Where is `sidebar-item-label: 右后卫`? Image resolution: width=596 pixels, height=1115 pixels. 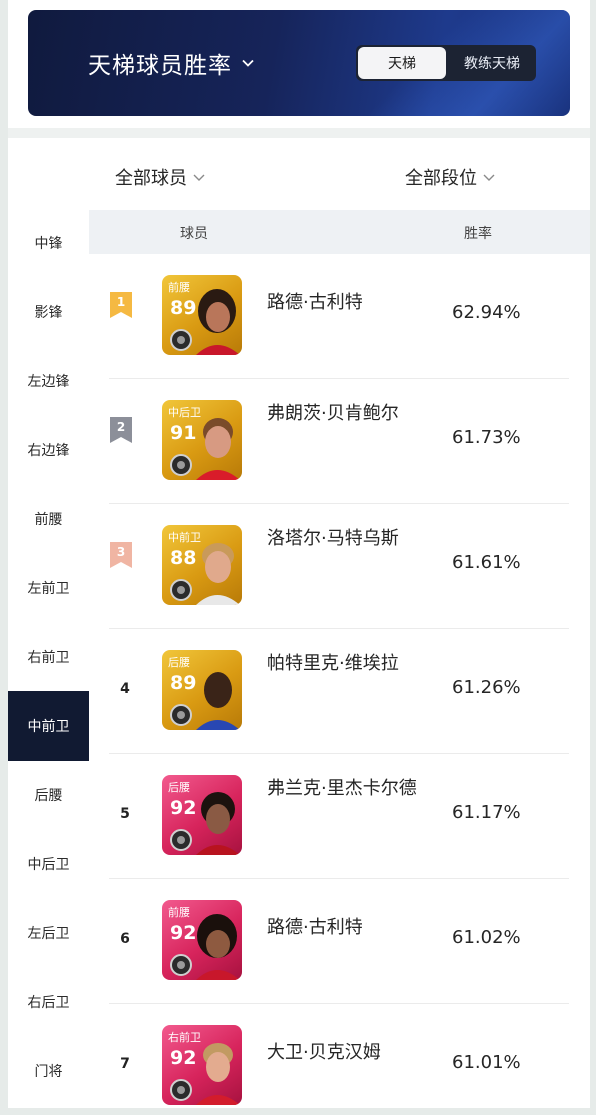
sidebar-item-label: 右后卫 is located at coordinates (48, 1003).